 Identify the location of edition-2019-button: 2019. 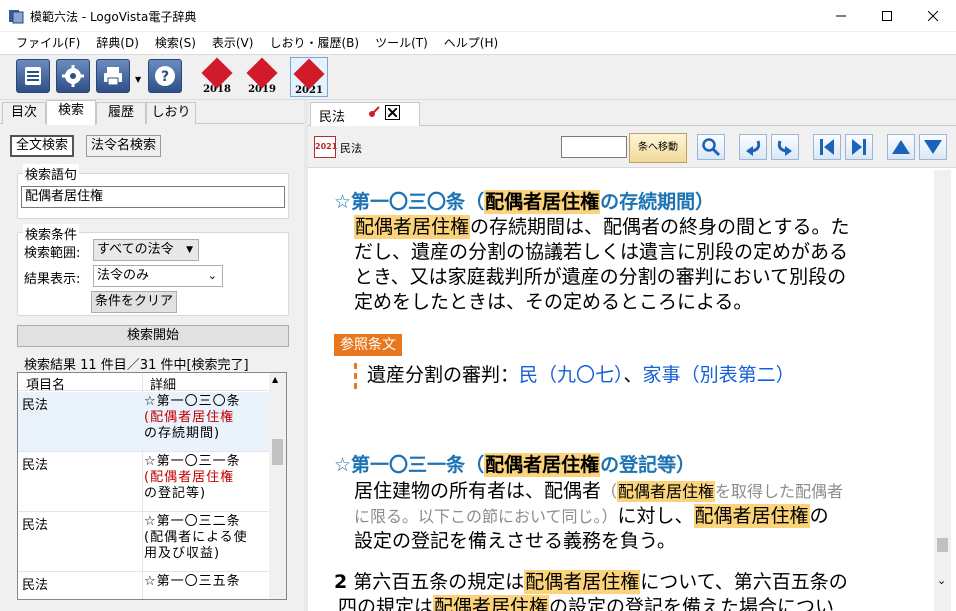
(262, 77).